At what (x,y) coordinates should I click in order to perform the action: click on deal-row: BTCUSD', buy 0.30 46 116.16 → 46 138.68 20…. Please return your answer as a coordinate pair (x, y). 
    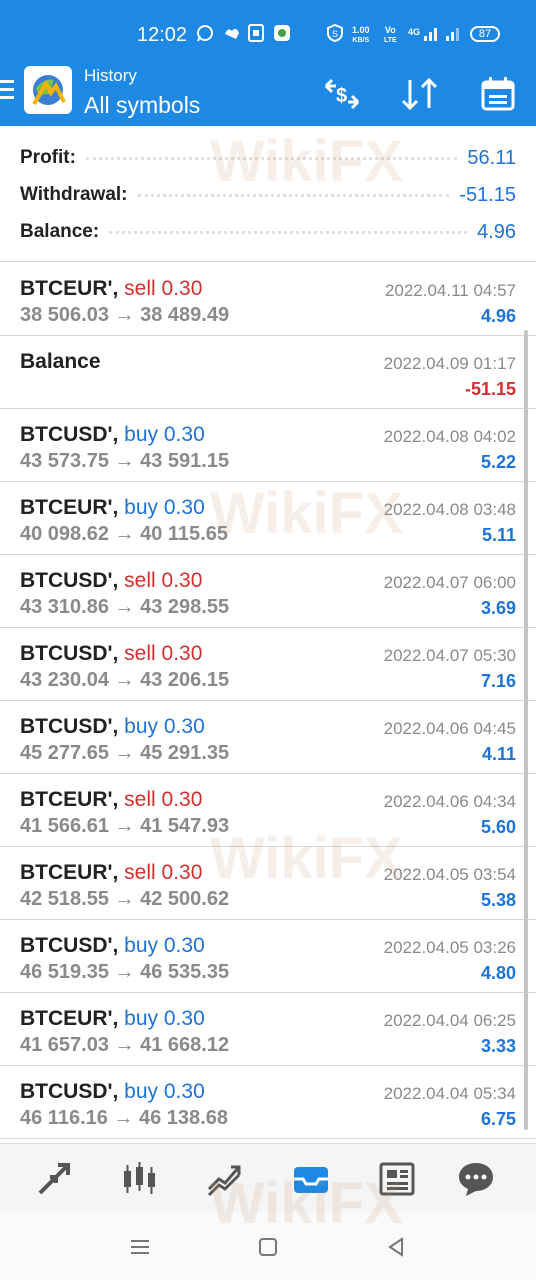
    Looking at the image, I should click on (268, 1102).